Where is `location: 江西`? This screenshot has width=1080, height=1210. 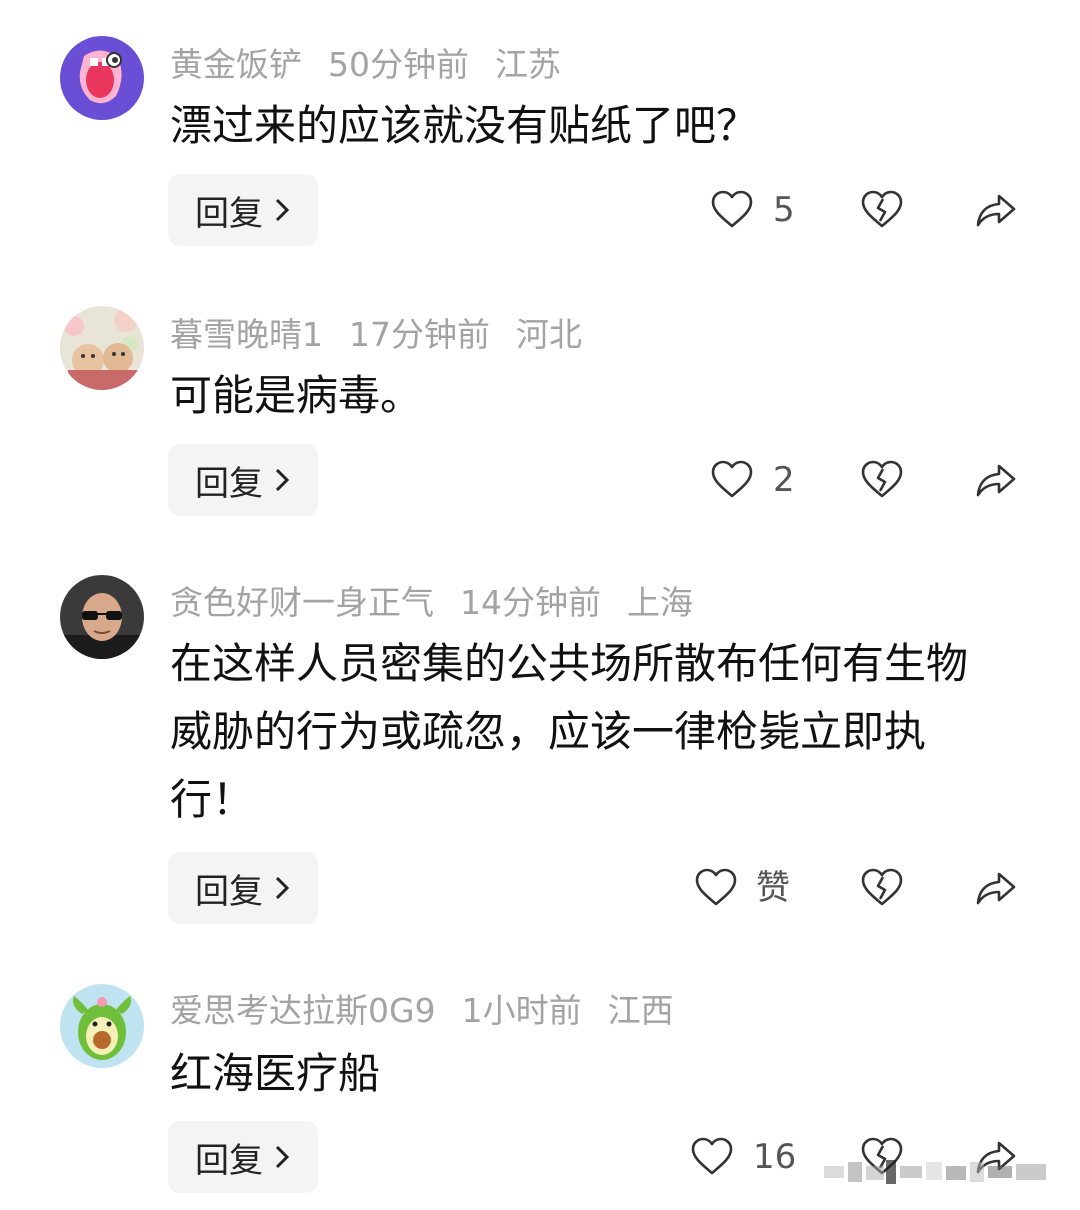 location: 江西 is located at coordinates (640, 1010).